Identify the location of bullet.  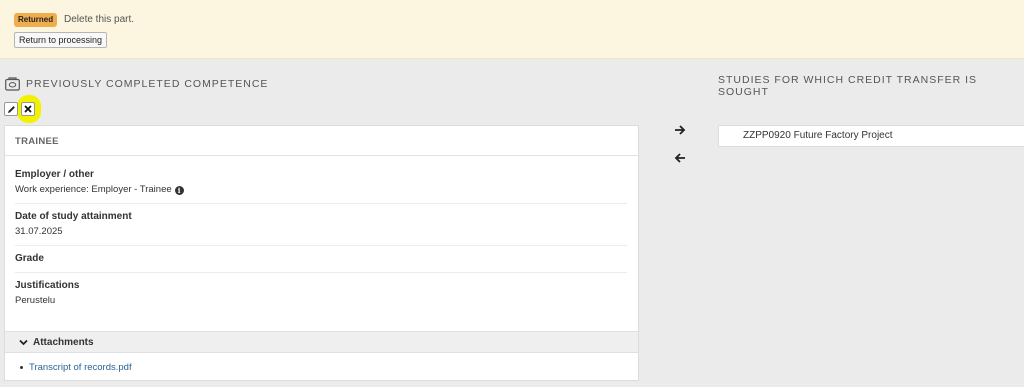
(21, 367).